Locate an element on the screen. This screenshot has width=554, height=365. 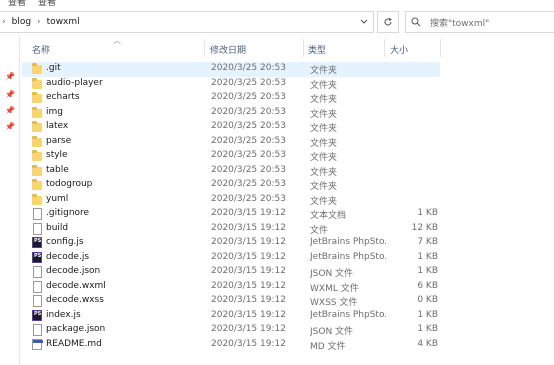
breadcrumb: › blog › towxml is located at coordinates (187, 22).